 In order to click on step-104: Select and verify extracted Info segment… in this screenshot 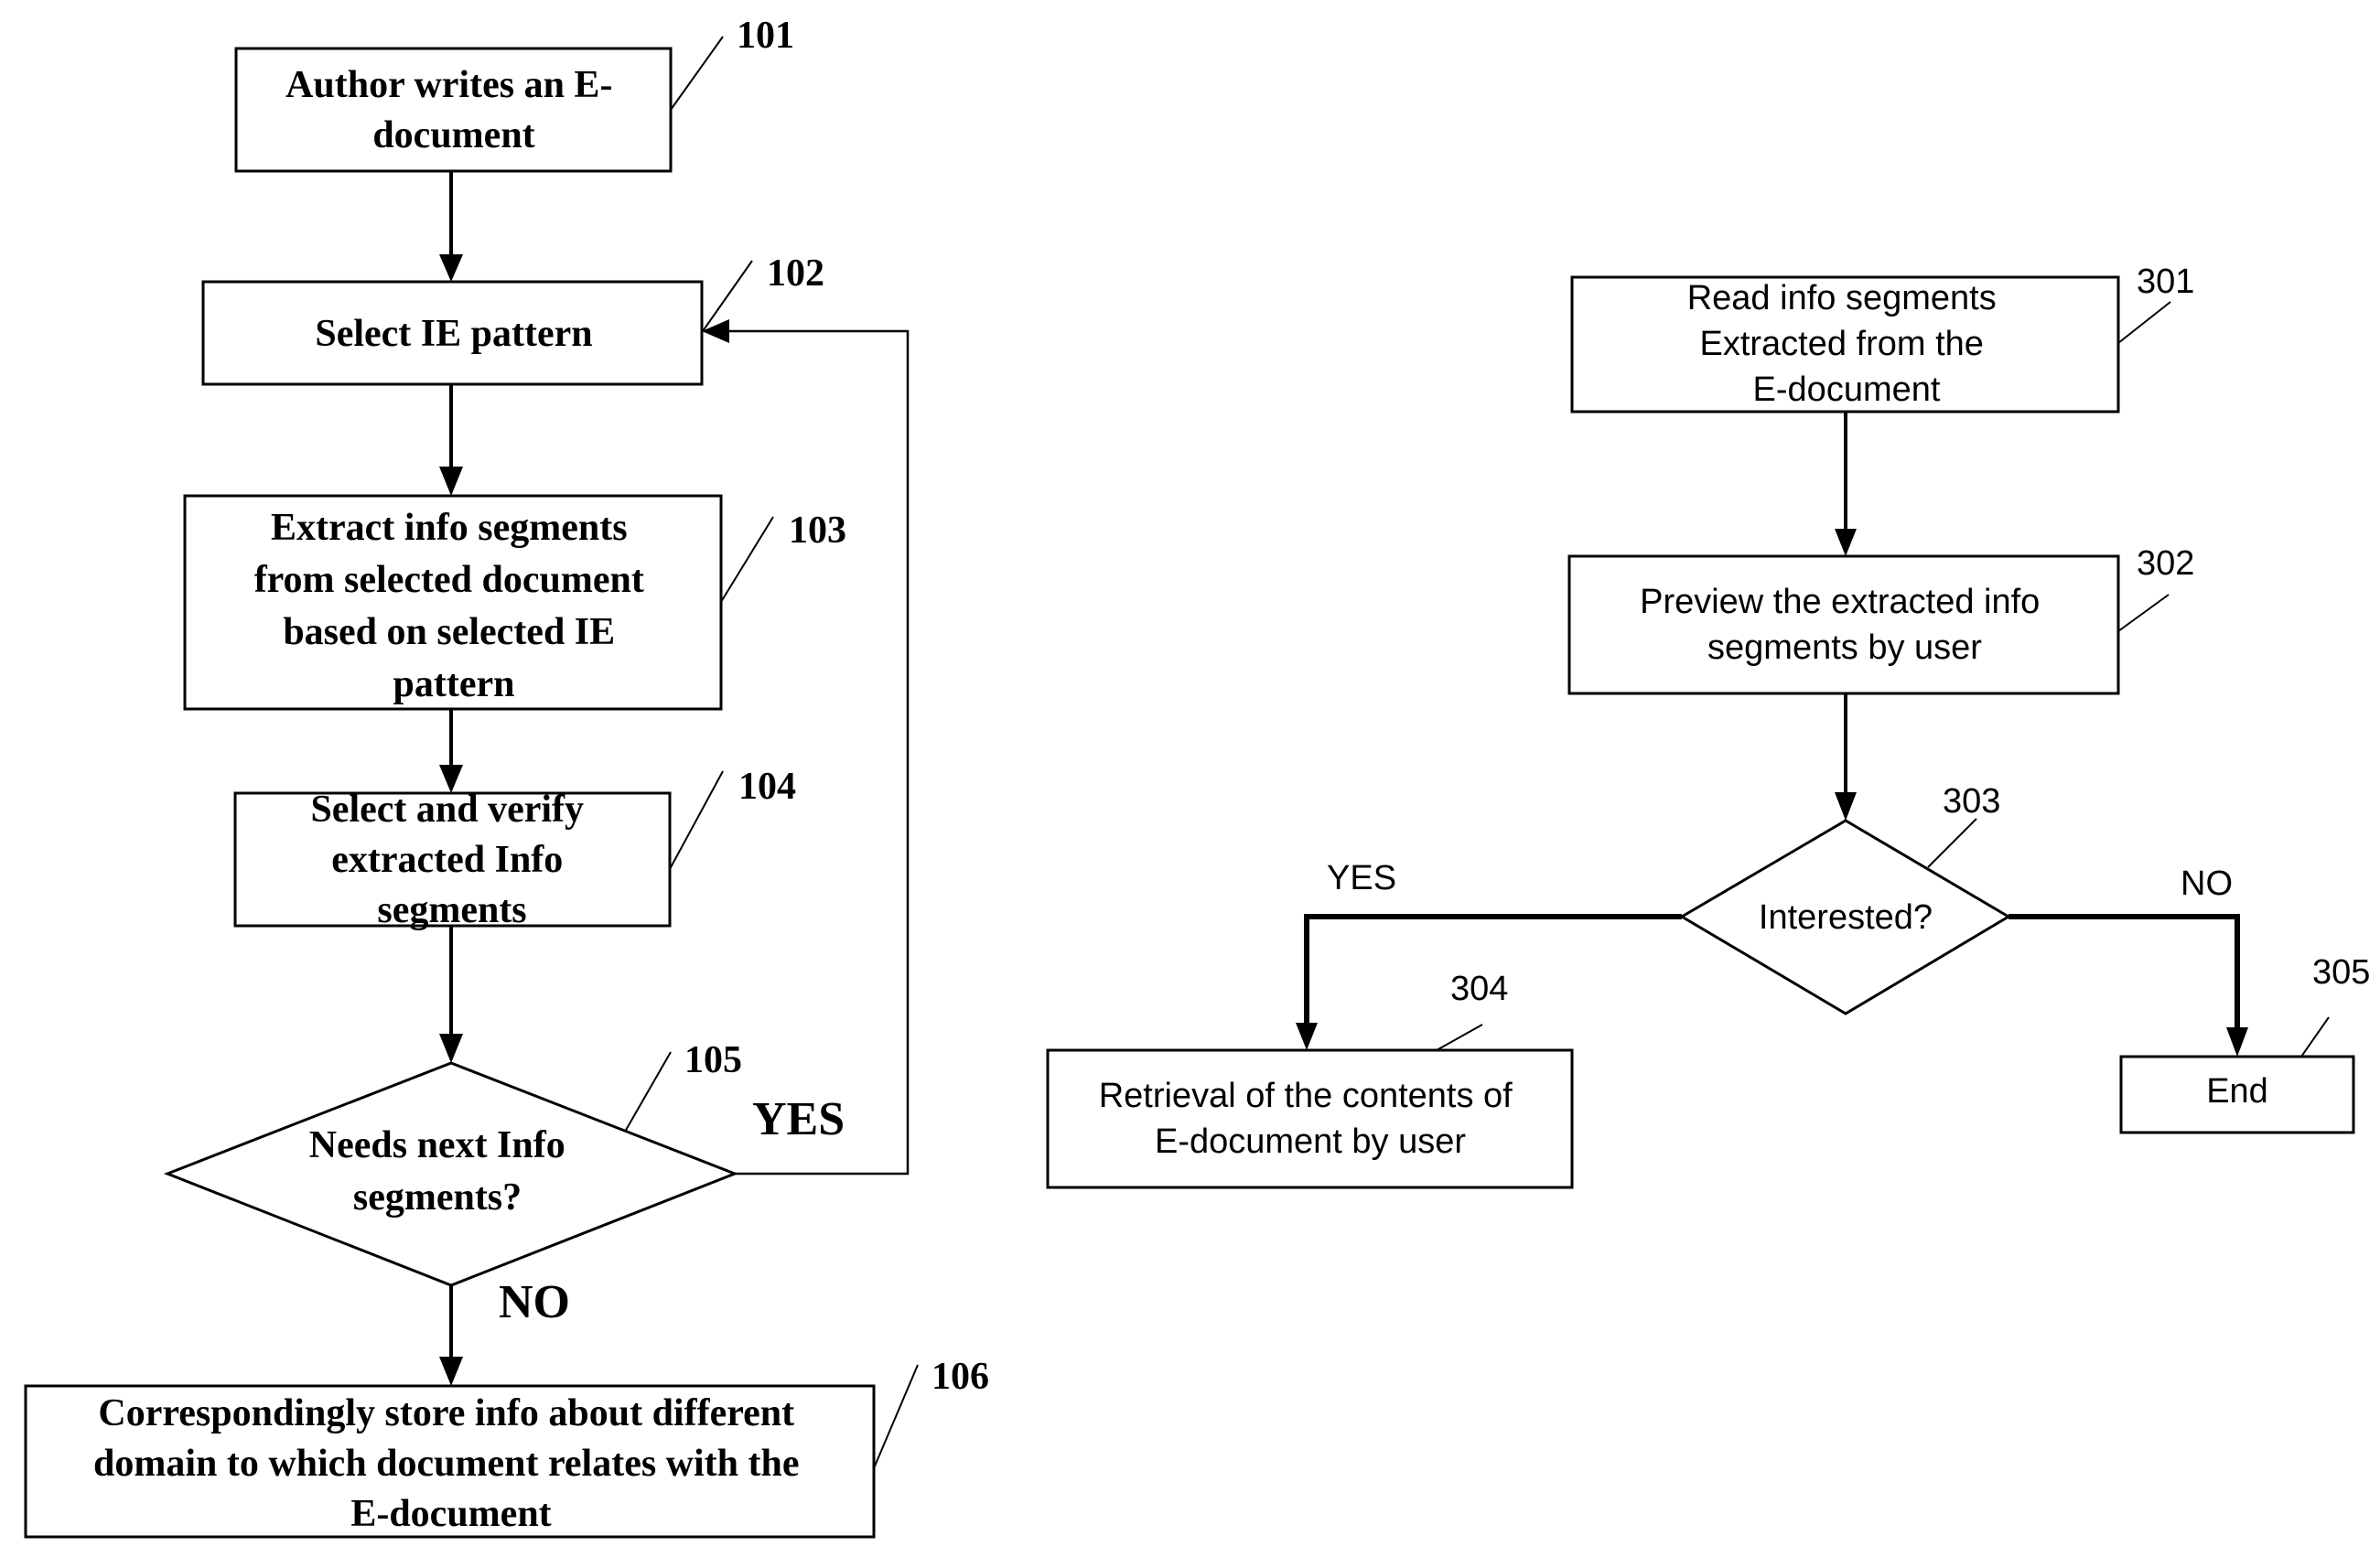, I will do `click(514, 848)`.